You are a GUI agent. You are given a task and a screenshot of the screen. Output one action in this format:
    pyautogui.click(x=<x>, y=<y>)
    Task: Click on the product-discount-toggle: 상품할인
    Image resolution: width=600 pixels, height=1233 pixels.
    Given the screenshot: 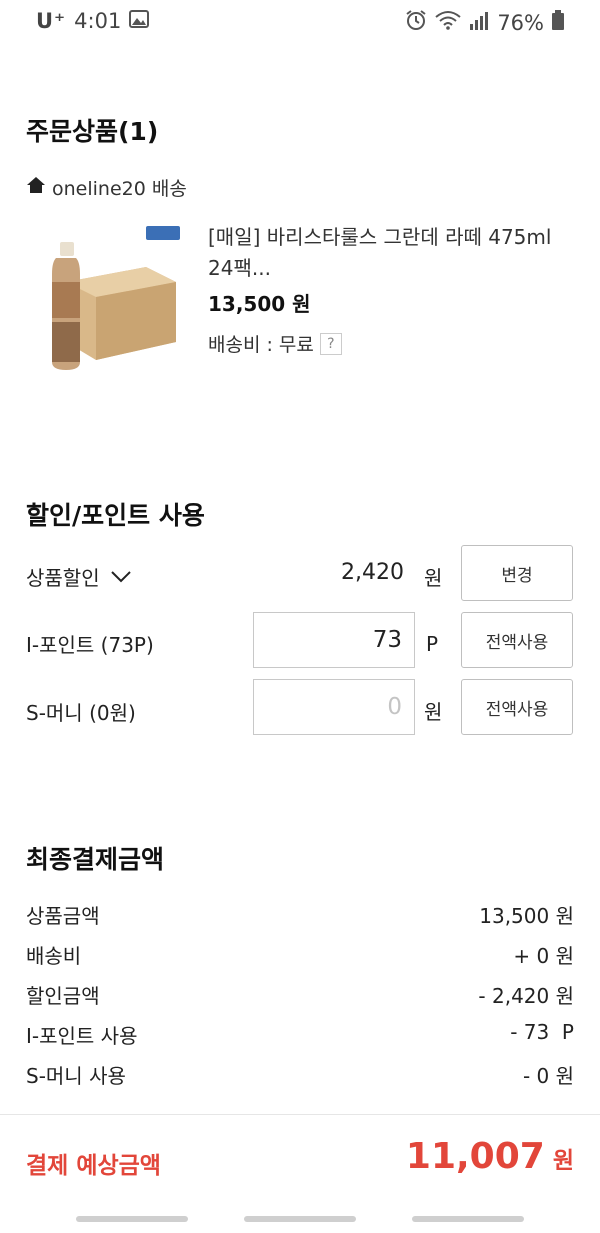 What is the action you would take?
    pyautogui.click(x=79, y=576)
    